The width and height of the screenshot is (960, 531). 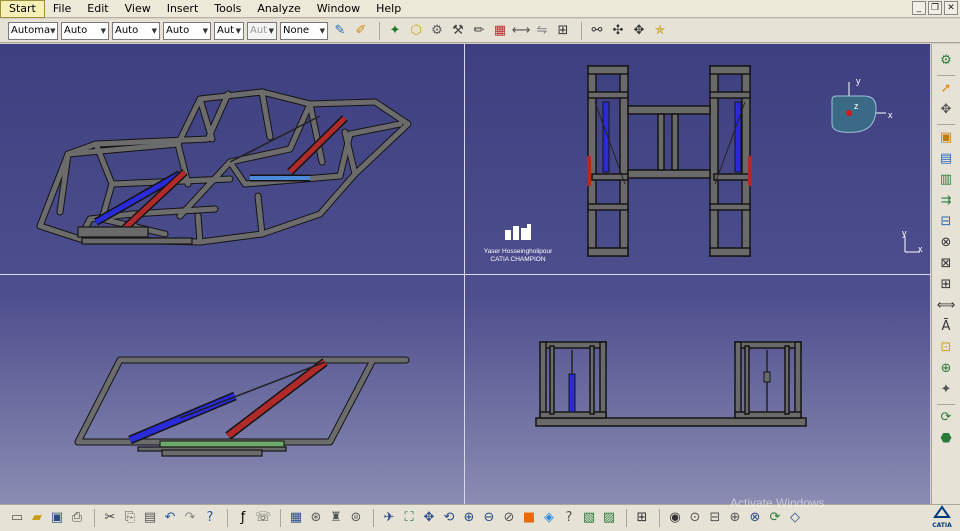 What do you see at coordinates (356, 518) in the screenshot?
I see `publish-icon: ⊜` at bounding box center [356, 518].